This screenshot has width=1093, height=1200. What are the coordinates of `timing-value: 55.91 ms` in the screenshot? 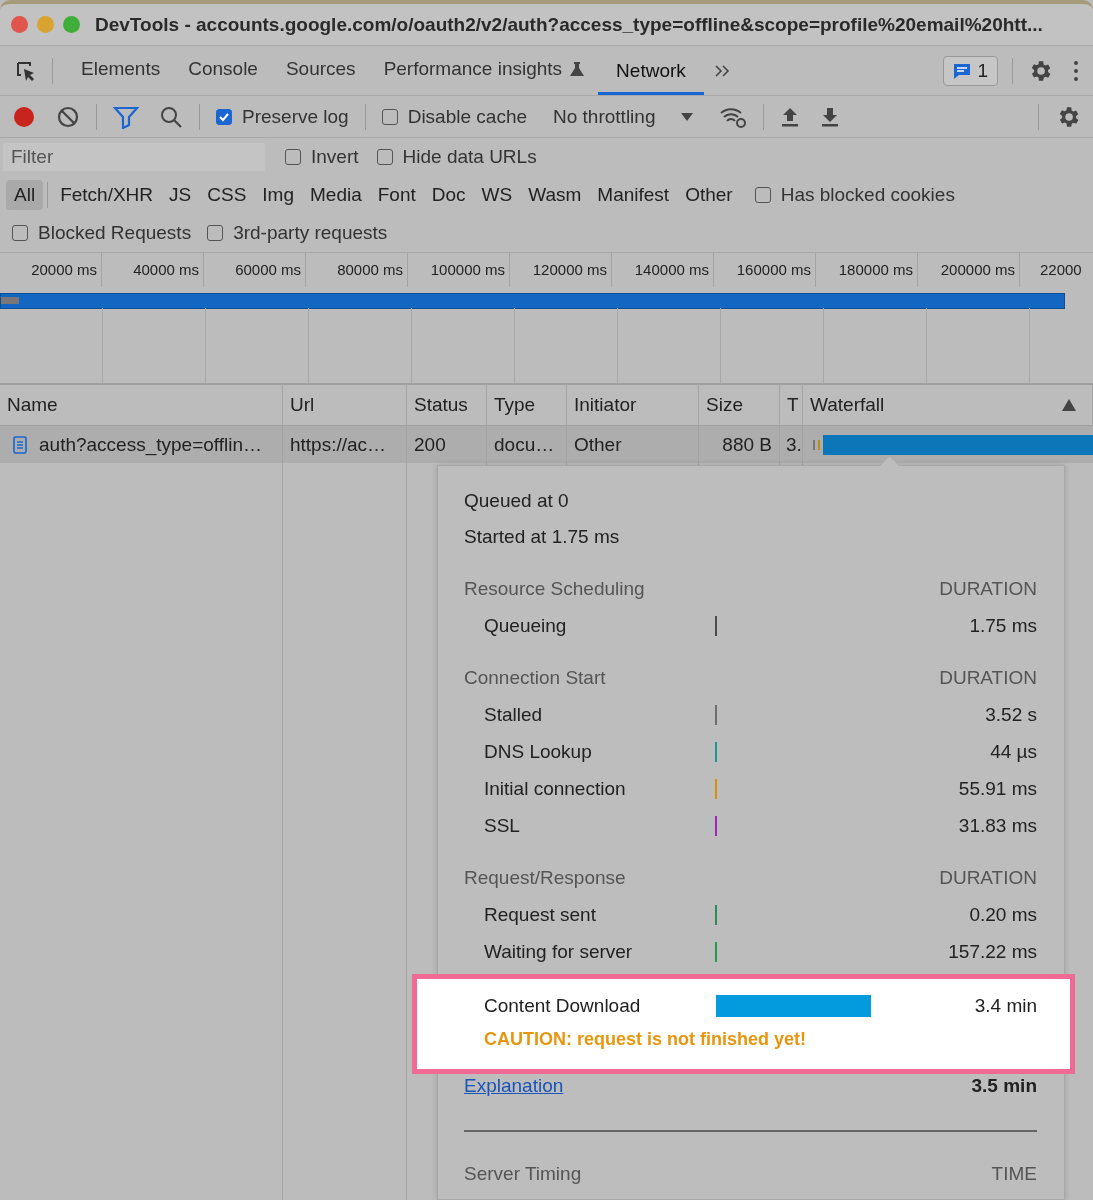 It's located at (997, 788).